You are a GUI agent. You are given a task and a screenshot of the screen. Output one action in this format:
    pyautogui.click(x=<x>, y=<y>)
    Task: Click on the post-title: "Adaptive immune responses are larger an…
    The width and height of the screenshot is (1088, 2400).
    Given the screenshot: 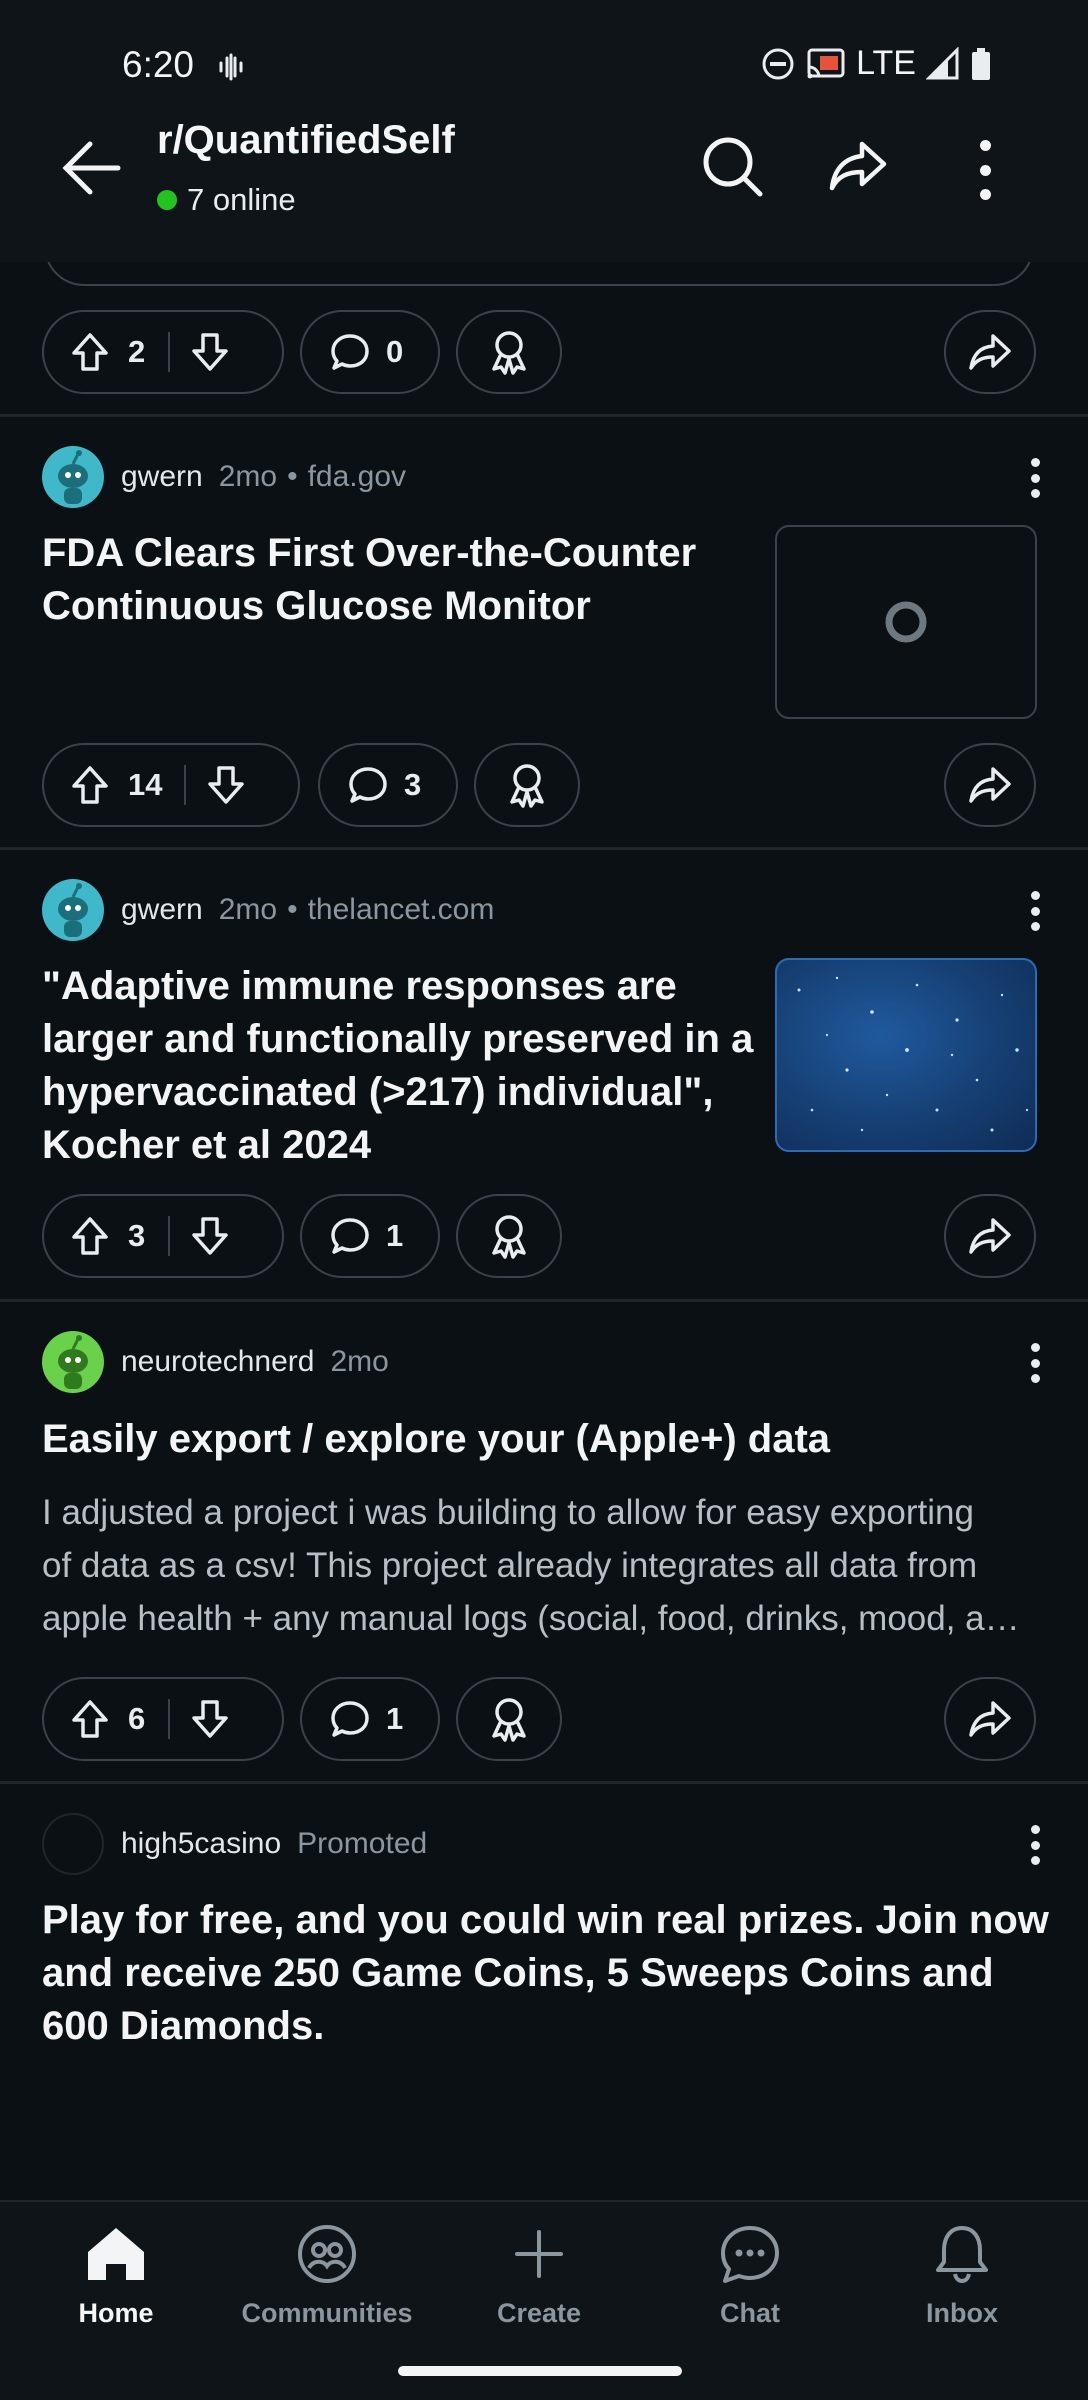 What is the action you would take?
    pyautogui.click(x=397, y=1066)
    